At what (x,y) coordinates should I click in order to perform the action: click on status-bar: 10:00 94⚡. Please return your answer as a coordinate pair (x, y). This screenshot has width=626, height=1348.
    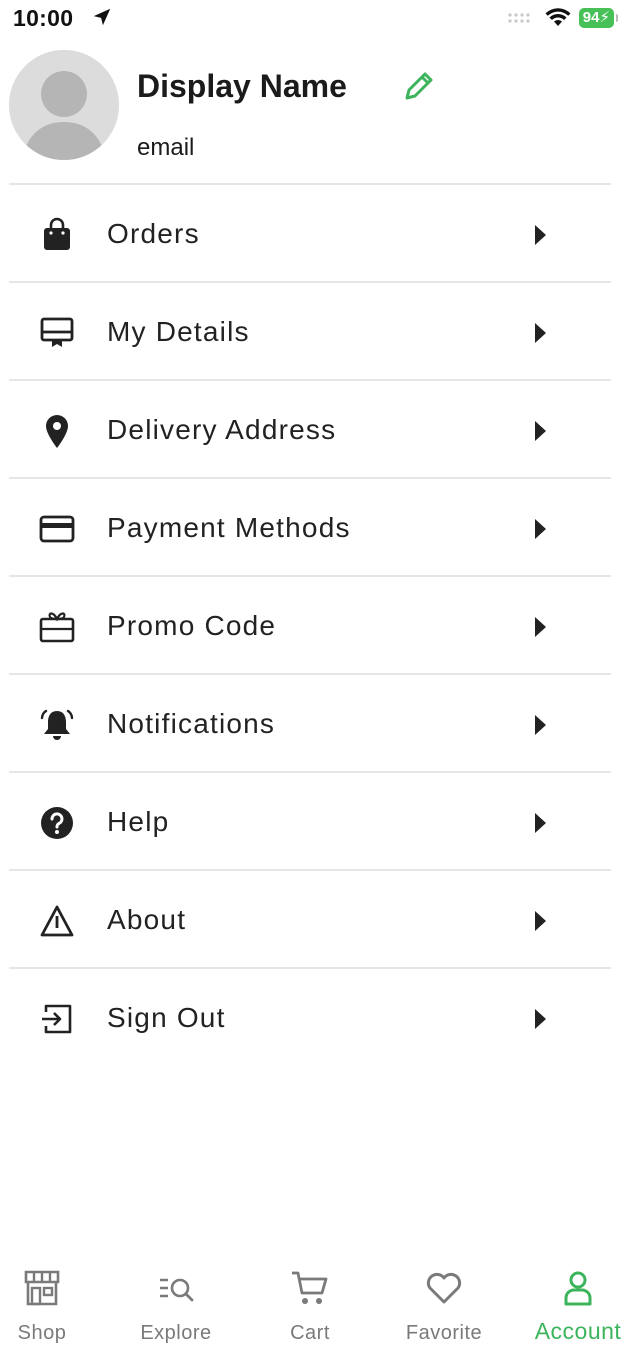
    Looking at the image, I should click on (313, 20).